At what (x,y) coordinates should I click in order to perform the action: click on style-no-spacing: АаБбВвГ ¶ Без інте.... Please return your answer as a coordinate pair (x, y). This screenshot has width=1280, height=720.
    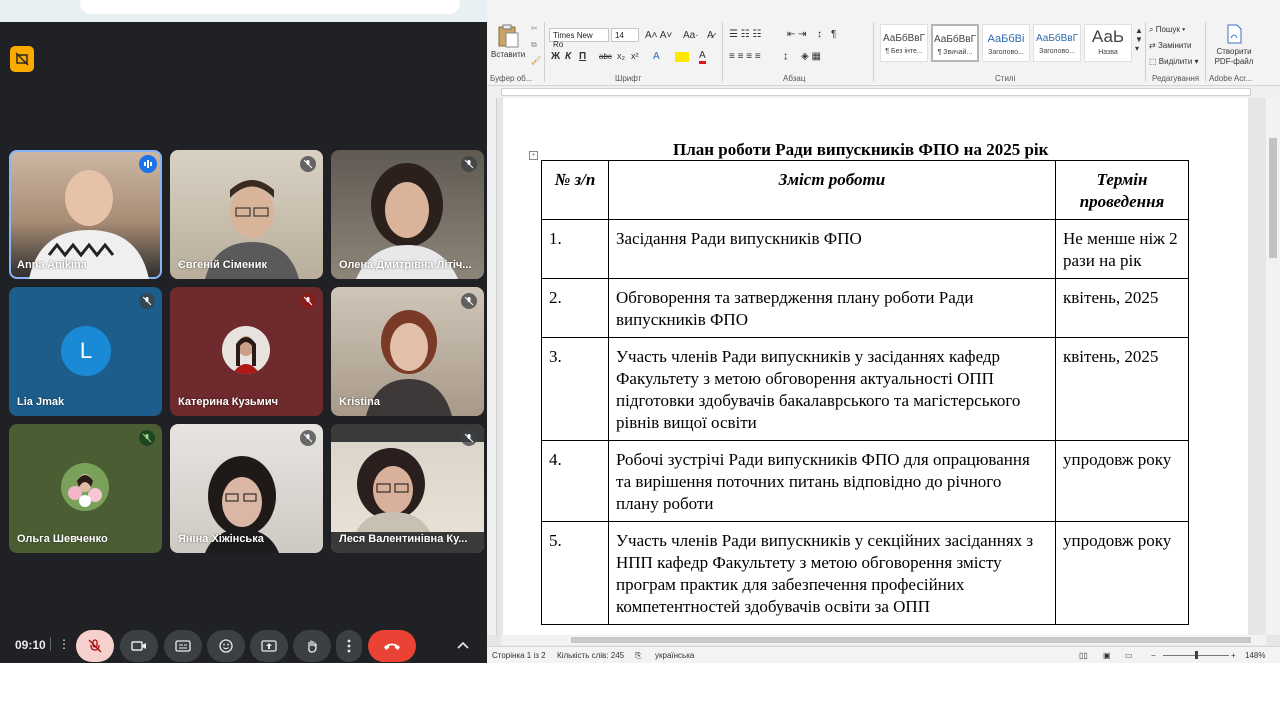
    Looking at the image, I should click on (904, 43).